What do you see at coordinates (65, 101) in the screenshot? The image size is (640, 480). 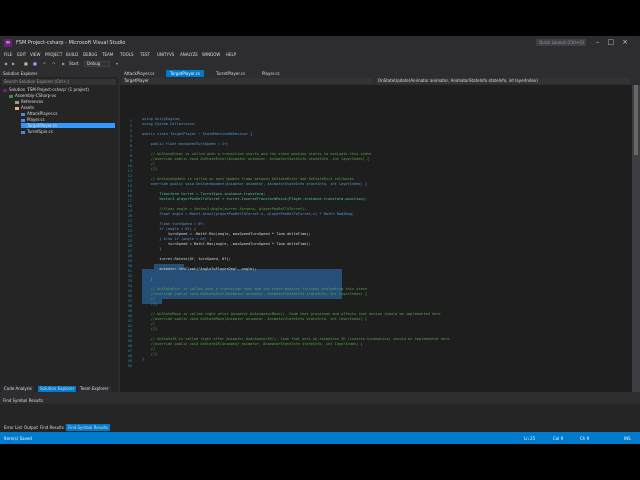 I see `tree-node: References` at bounding box center [65, 101].